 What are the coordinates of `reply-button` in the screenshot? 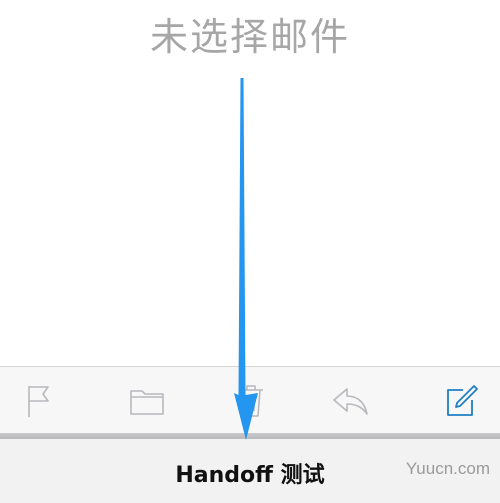 It's located at (350, 401).